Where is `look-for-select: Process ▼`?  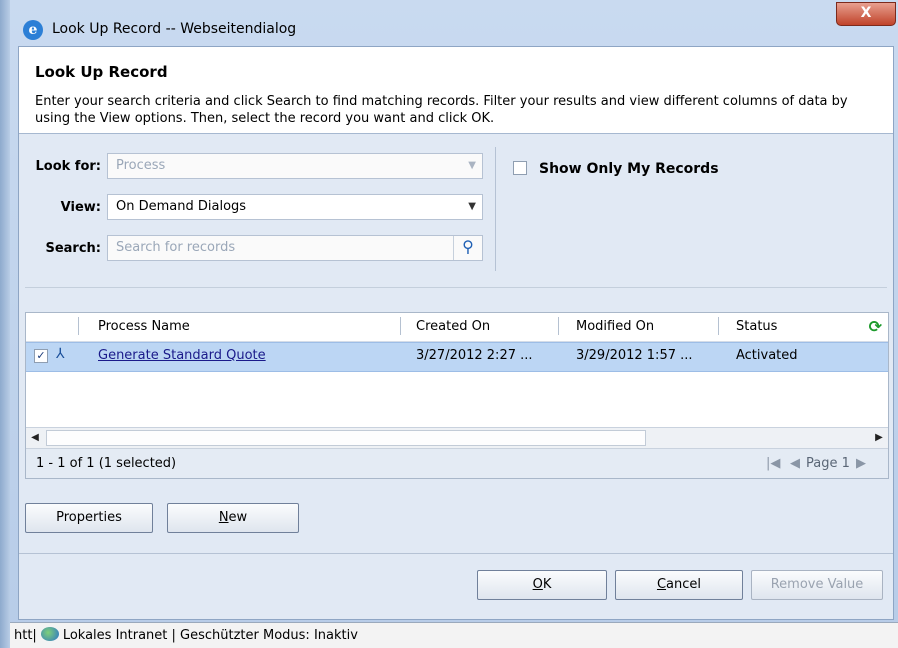
look-for-select: Process ▼ is located at coordinates (295, 166).